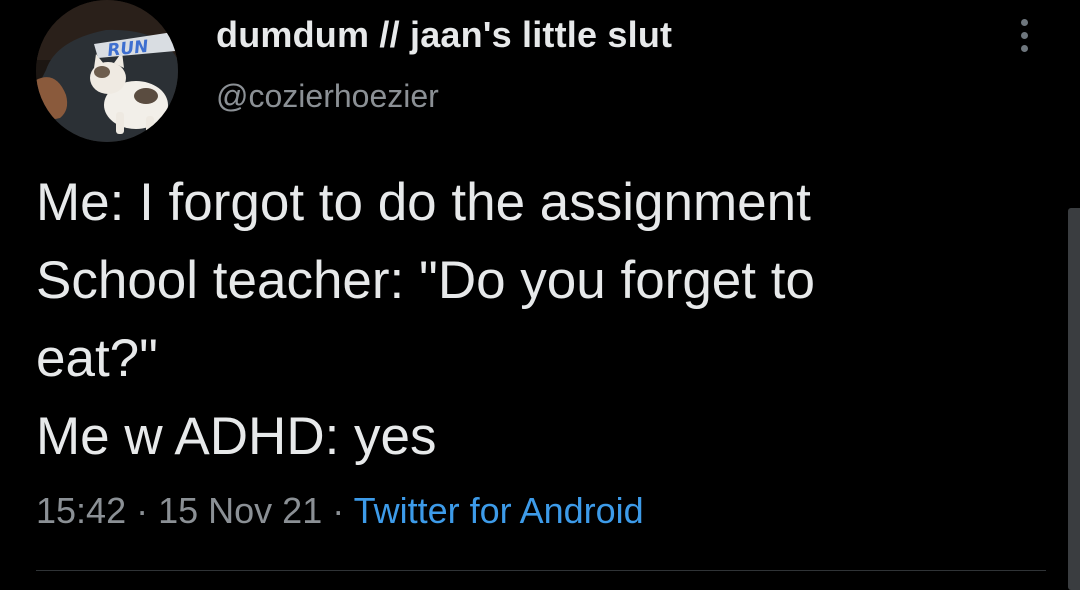 The height and width of the screenshot is (590, 1080). Describe the element at coordinates (81, 510) in the screenshot. I see `tweet-time: 15:42` at that location.